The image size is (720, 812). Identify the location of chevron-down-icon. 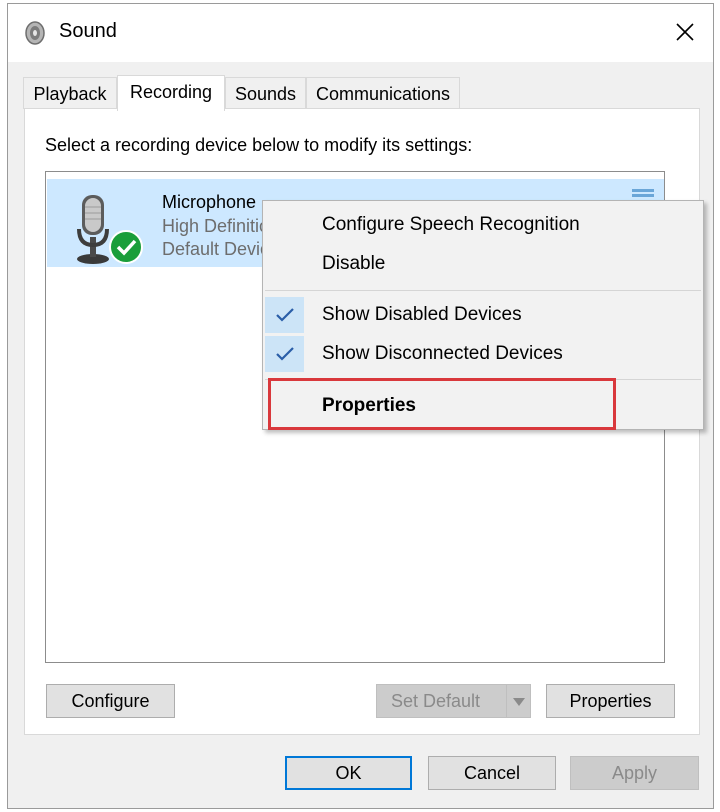
(519, 702).